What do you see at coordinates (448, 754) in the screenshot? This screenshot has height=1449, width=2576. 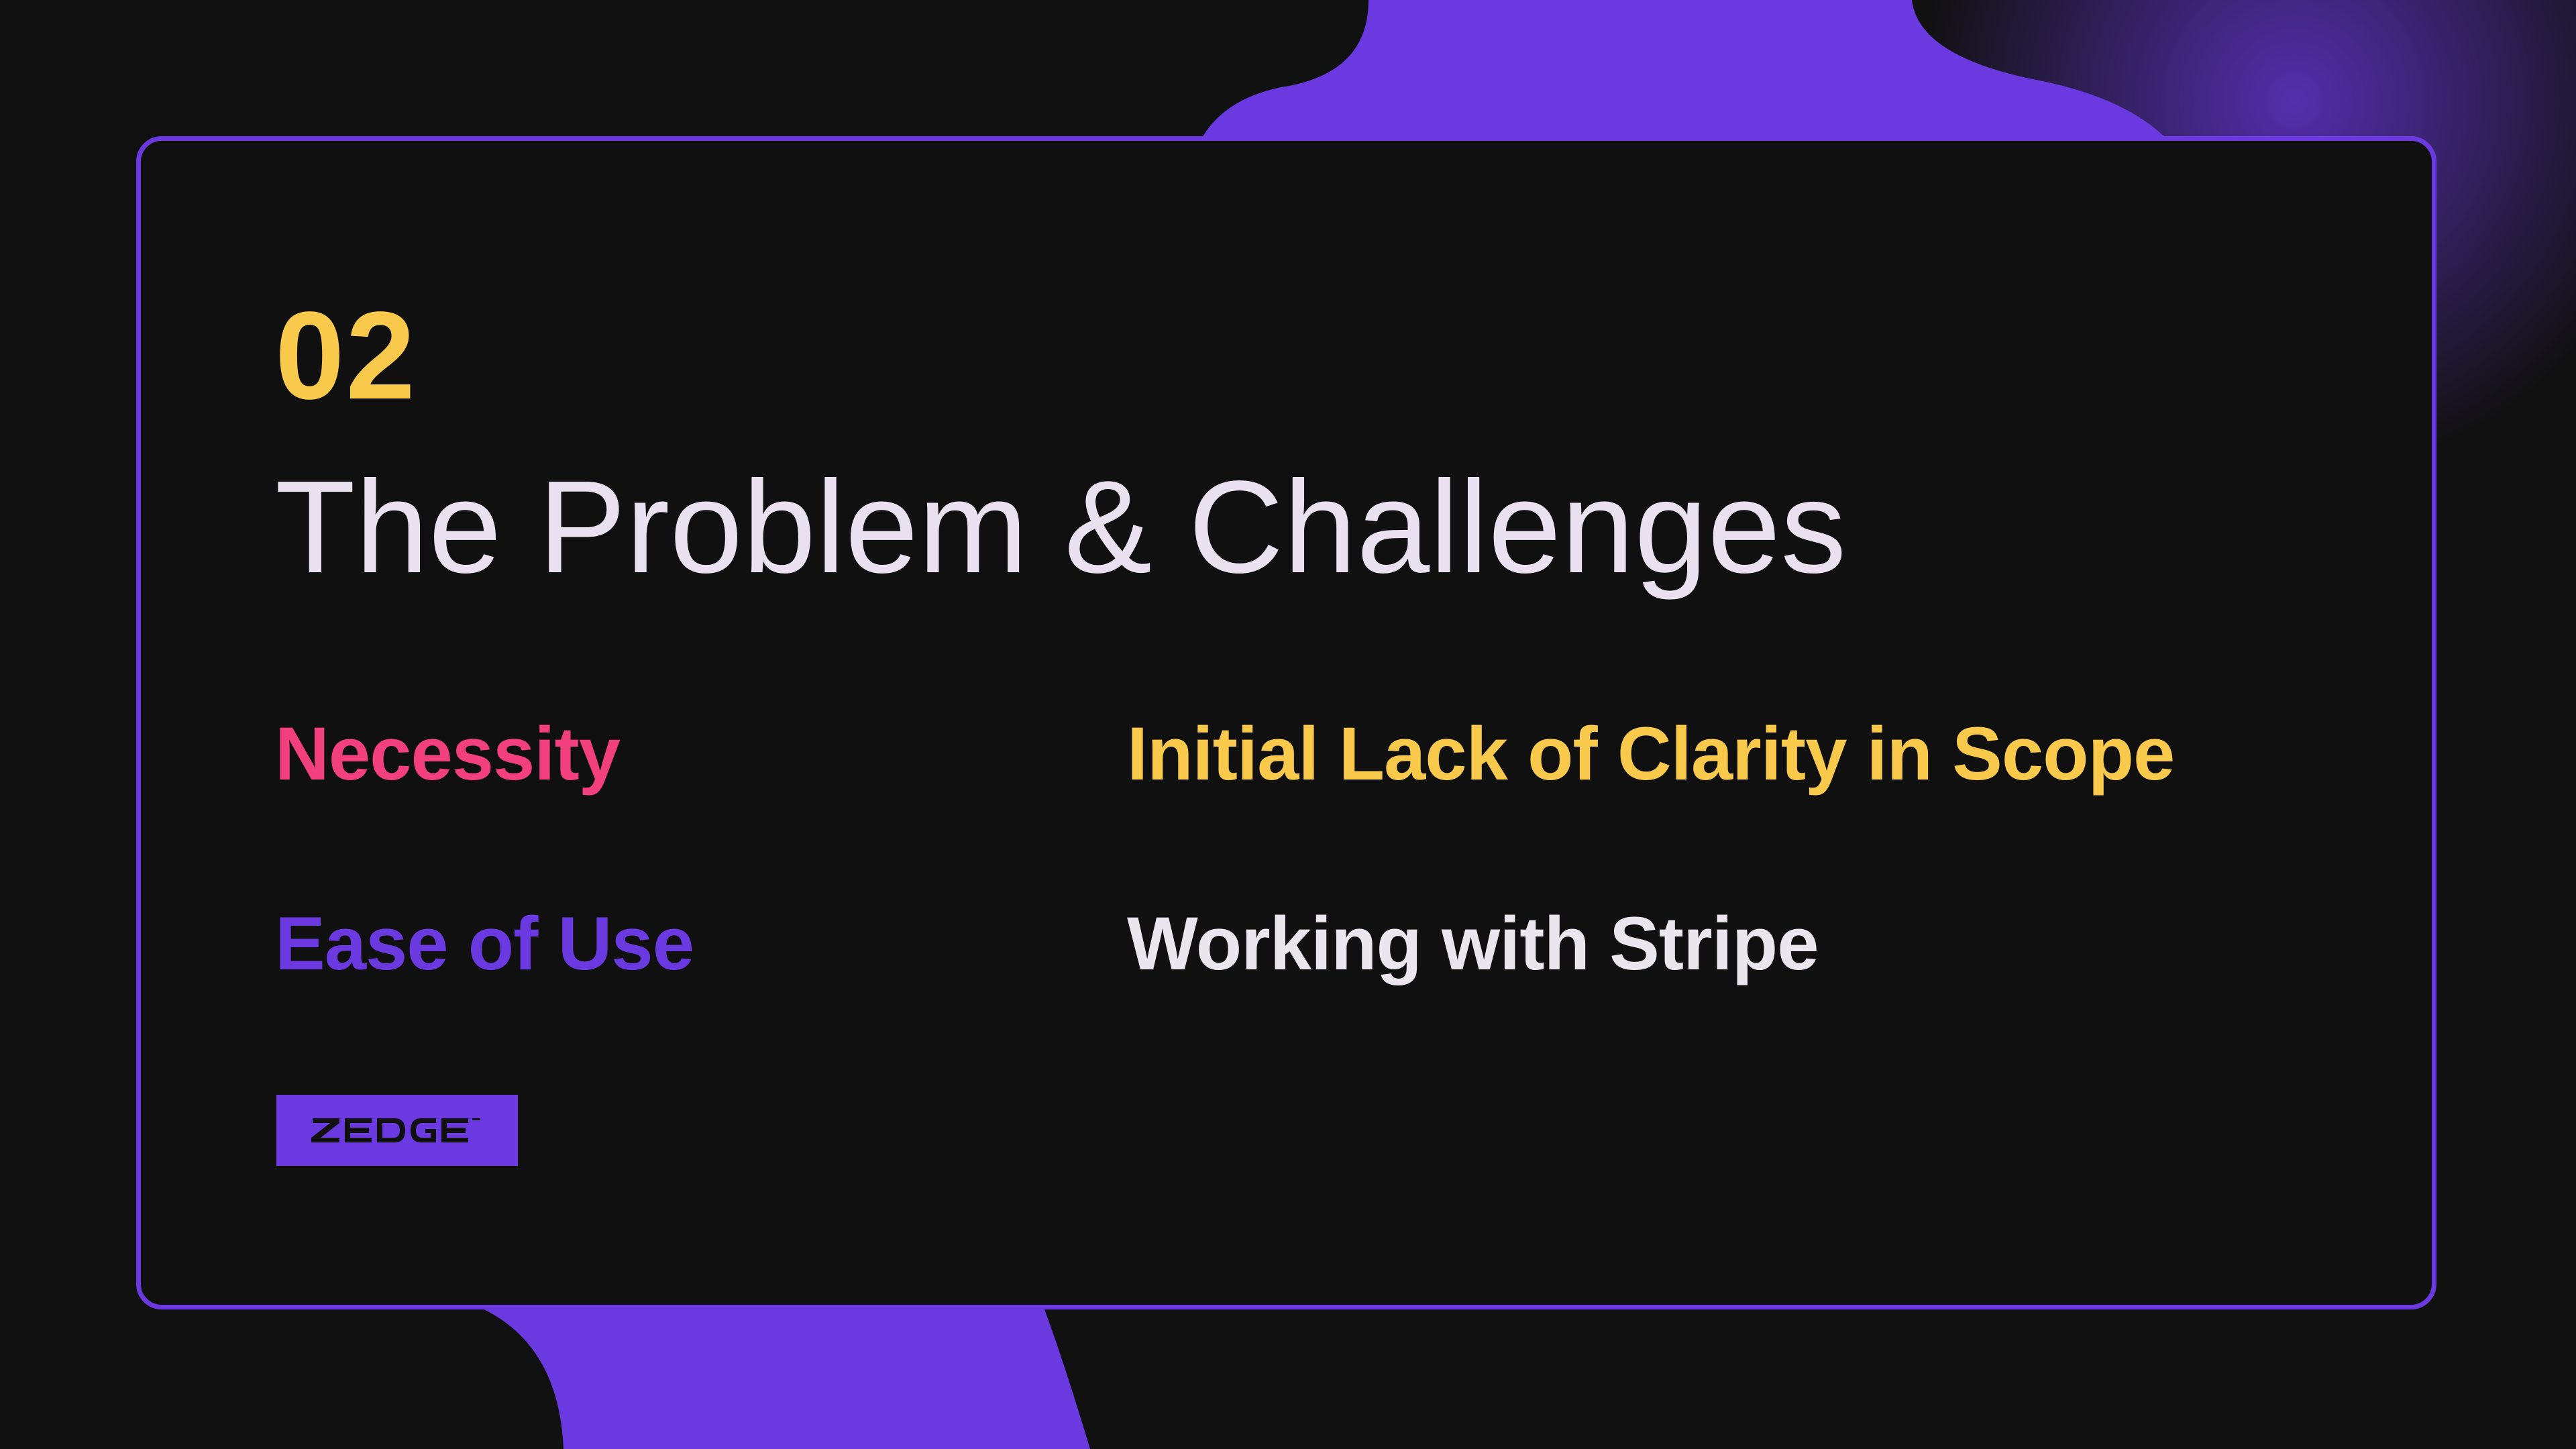 I see `point-necessity: Necessity` at bounding box center [448, 754].